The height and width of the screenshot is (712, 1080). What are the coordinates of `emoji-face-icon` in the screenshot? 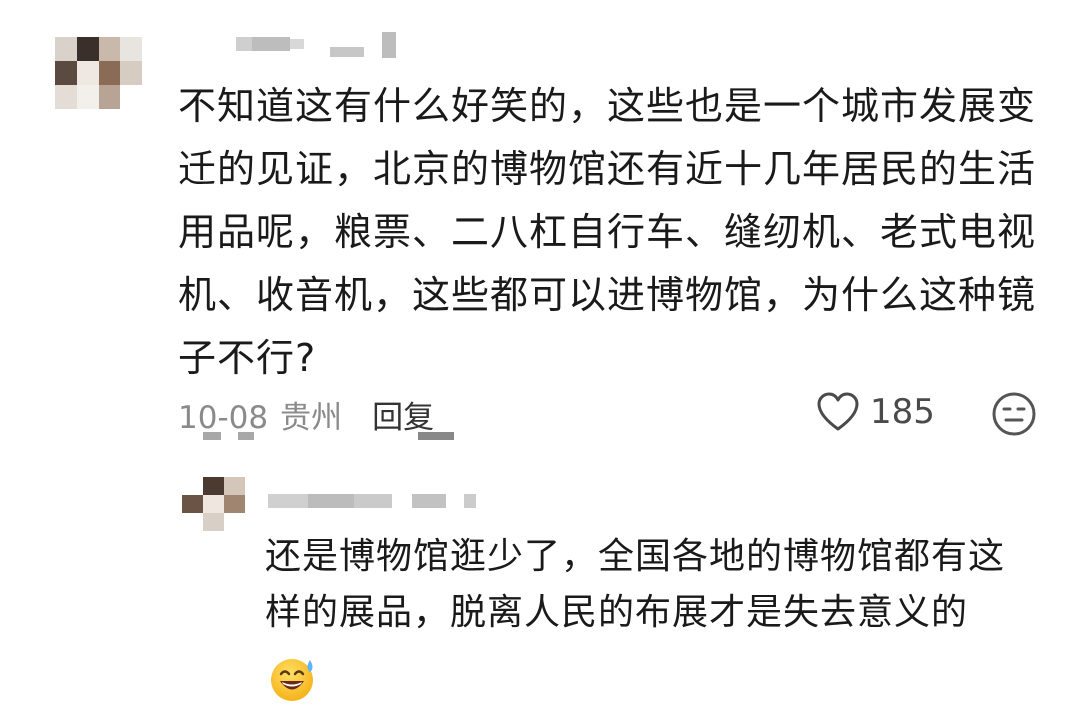 It's located at (1014, 414).